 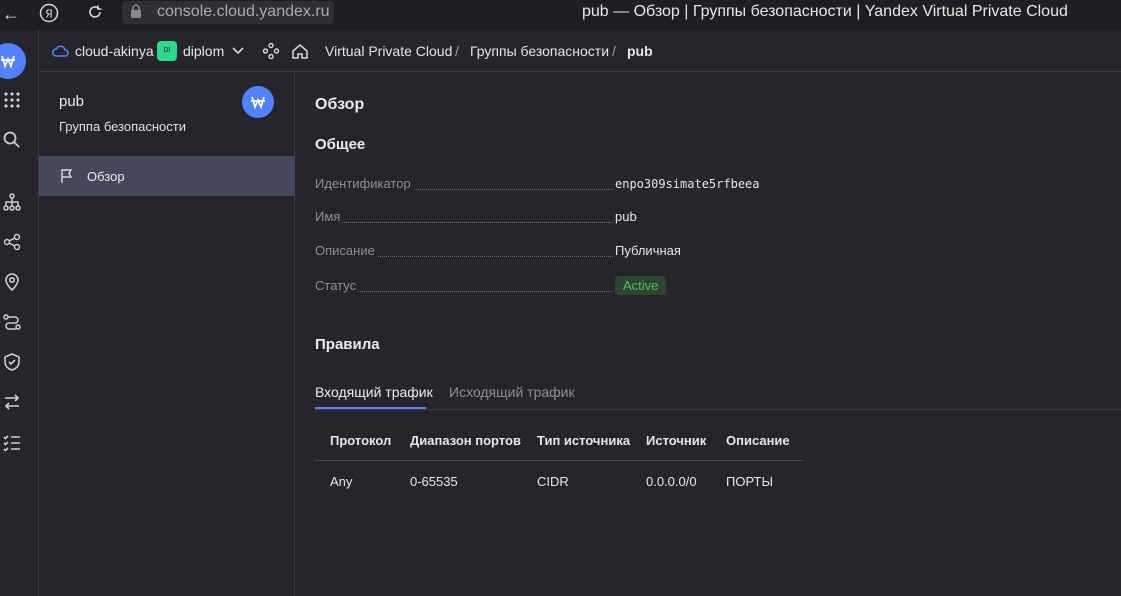 I want to click on column-header-source-type: Тип источника, so click(x=584, y=440).